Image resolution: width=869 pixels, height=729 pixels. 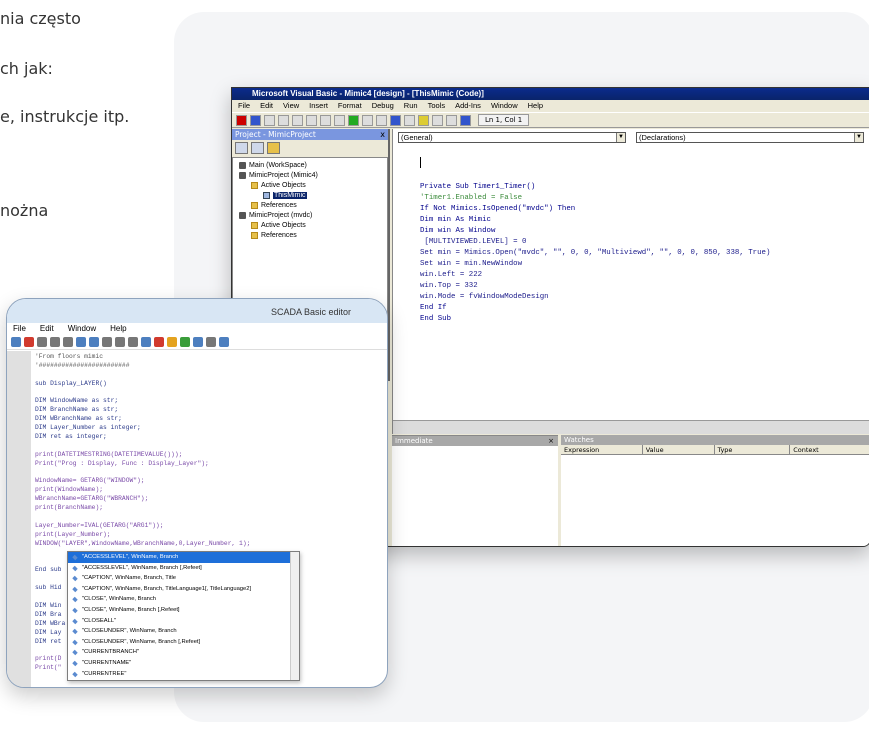 What do you see at coordinates (291, 106) in the screenshot?
I see `vb-menu-view: View` at bounding box center [291, 106].